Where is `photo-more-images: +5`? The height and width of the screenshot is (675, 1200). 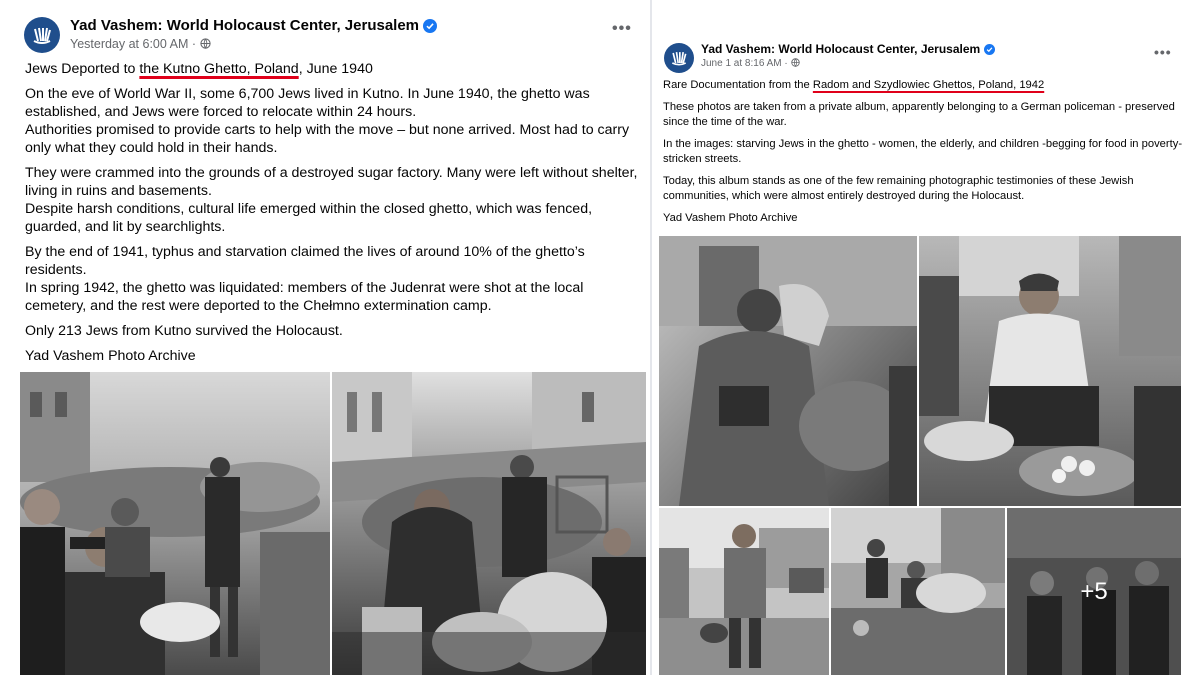 photo-more-images: +5 is located at coordinates (1094, 591).